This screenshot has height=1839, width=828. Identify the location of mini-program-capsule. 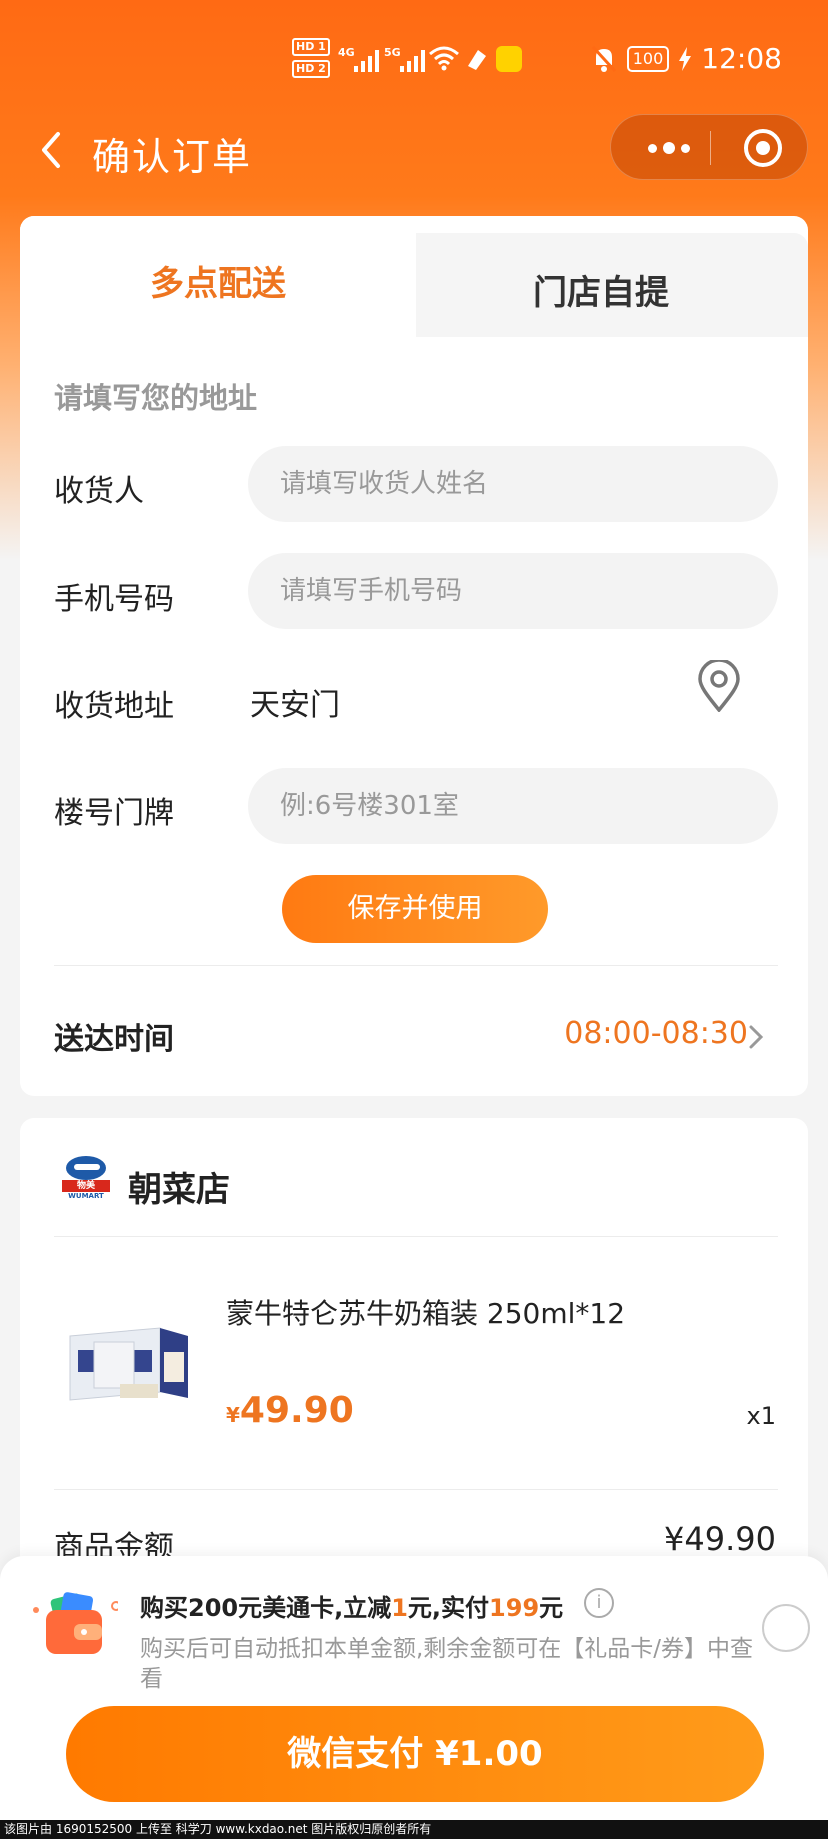
(709, 147).